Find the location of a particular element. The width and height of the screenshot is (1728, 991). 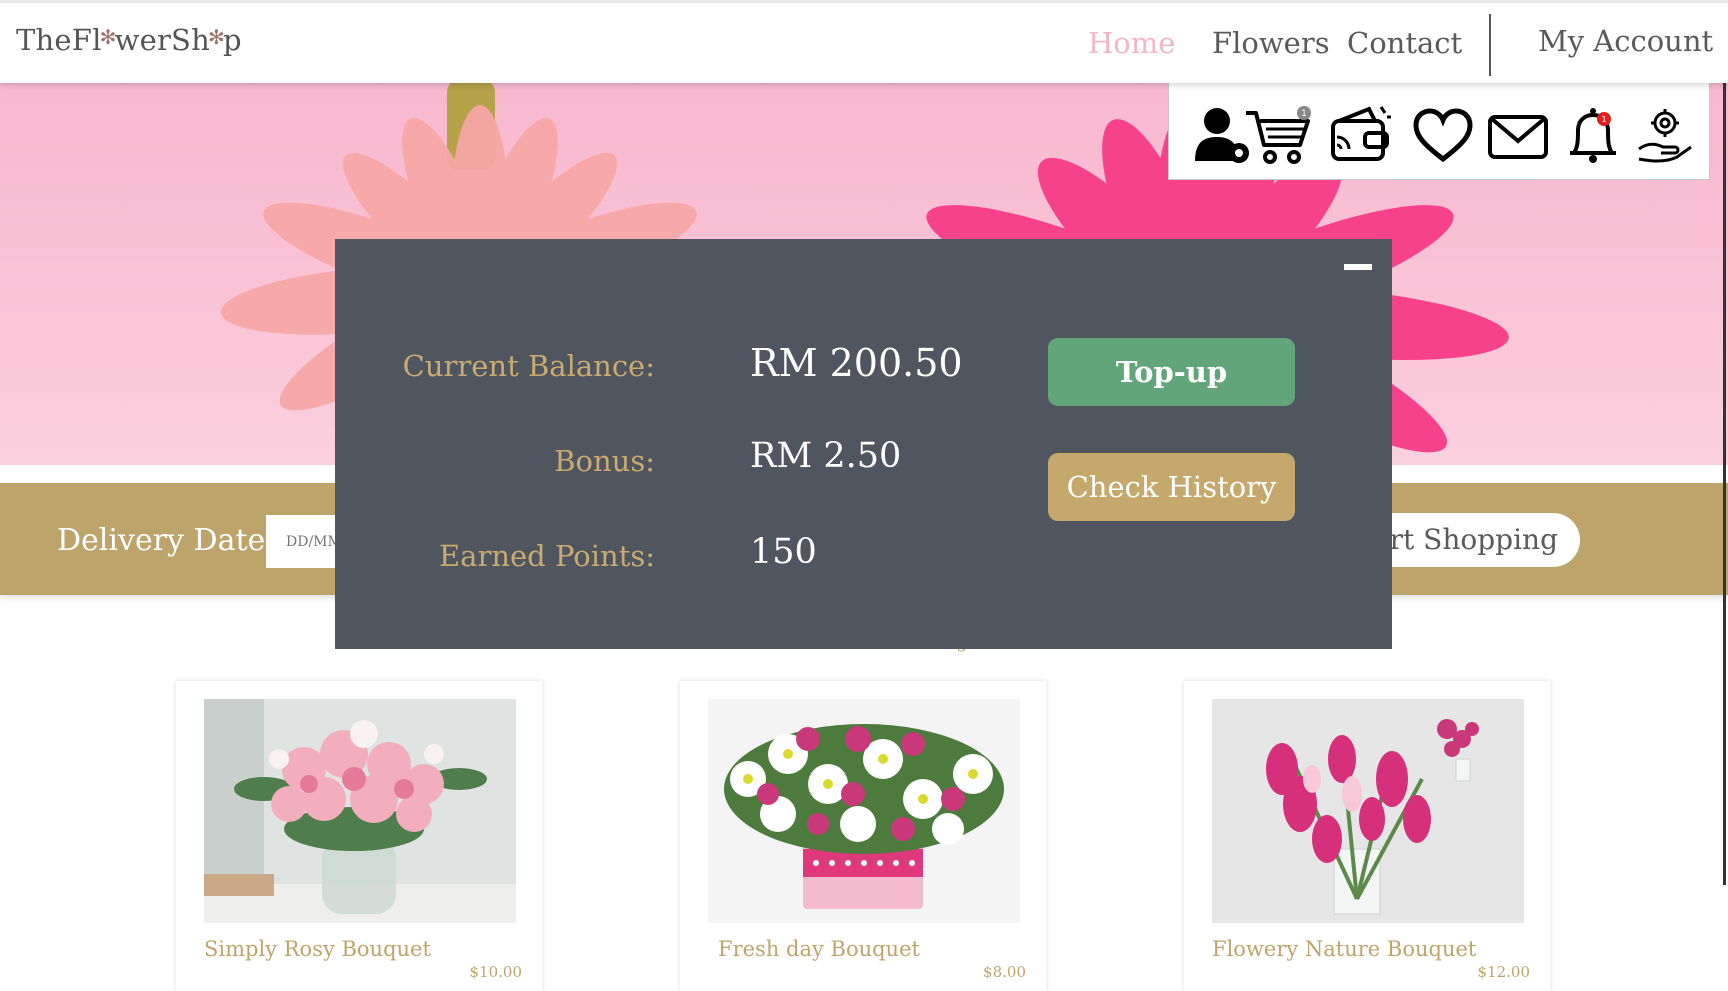

top-up-button: Top-up is located at coordinates (1171, 372).